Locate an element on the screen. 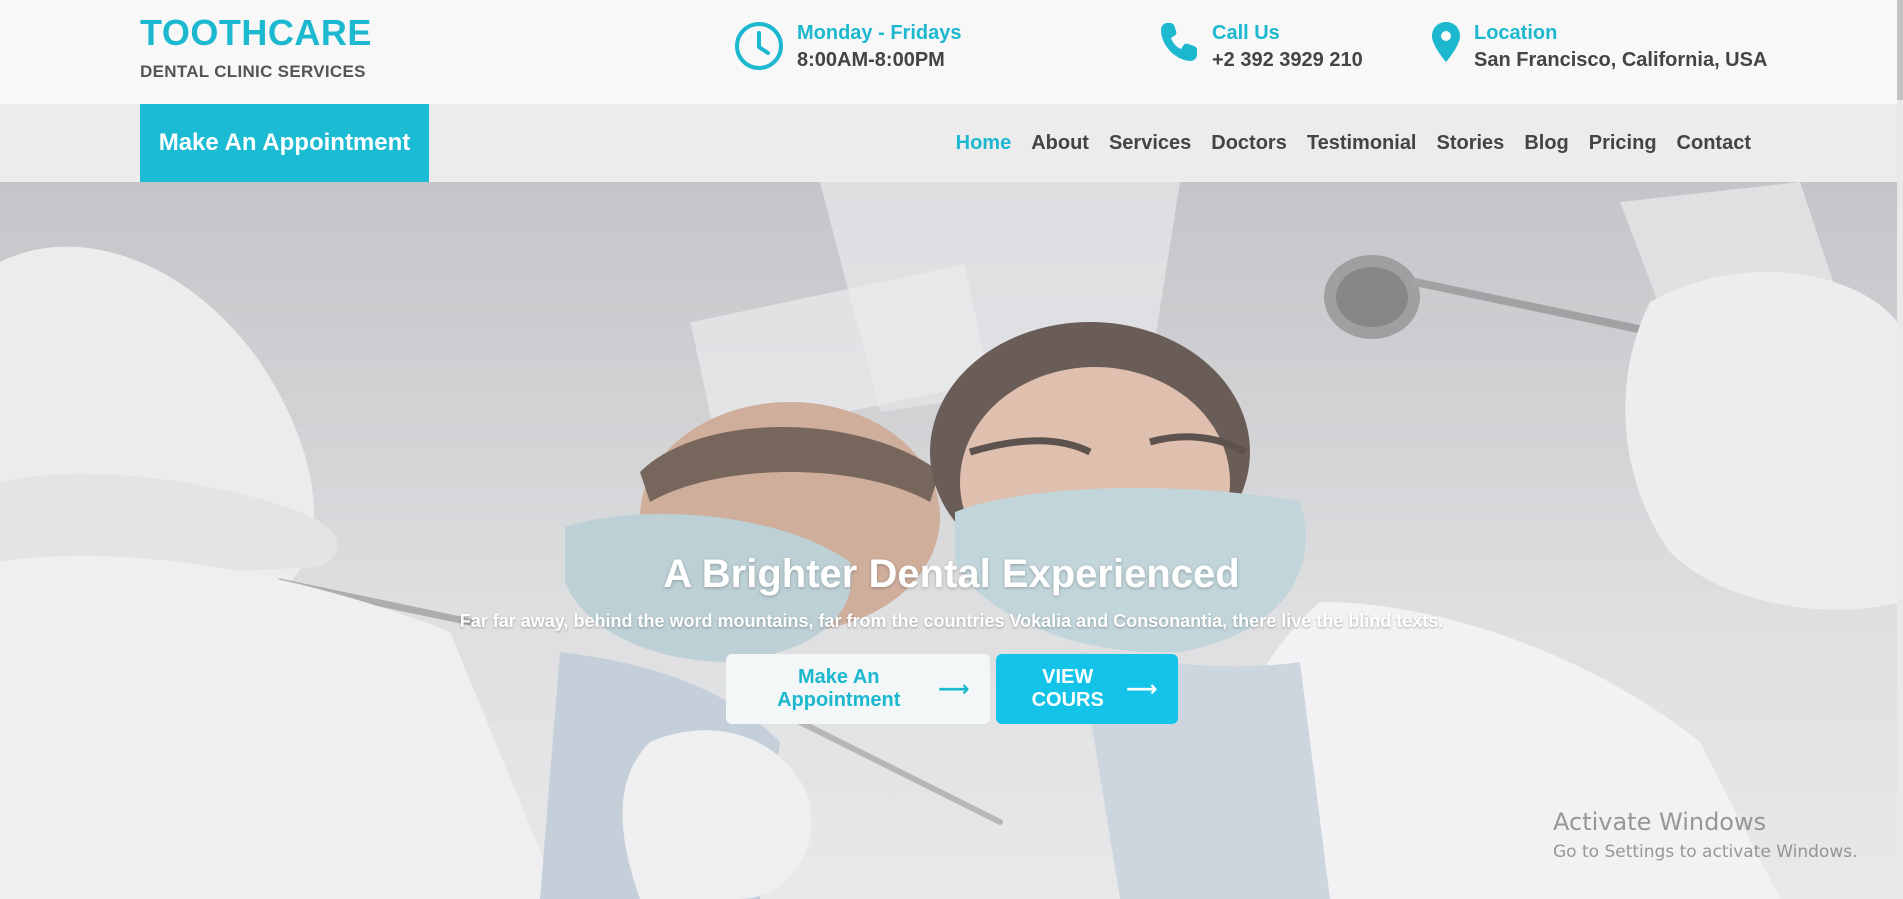 The width and height of the screenshot is (1903, 899). phone-number: +2 392 3929 210 is located at coordinates (1287, 60).